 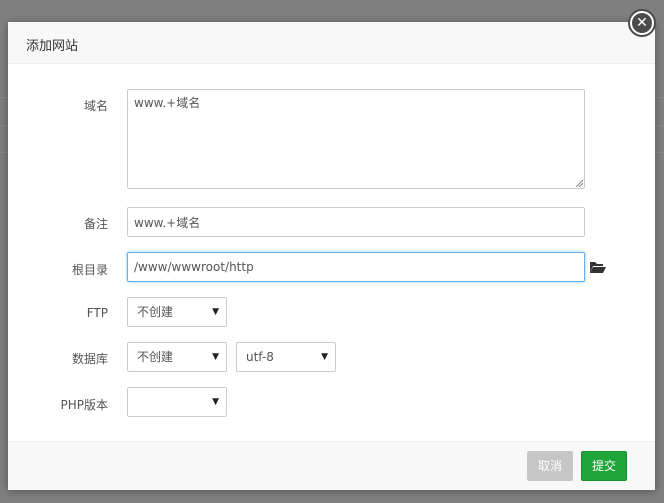 What do you see at coordinates (260, 357) in the screenshot?
I see `charset-select-value: utf-8` at bounding box center [260, 357].